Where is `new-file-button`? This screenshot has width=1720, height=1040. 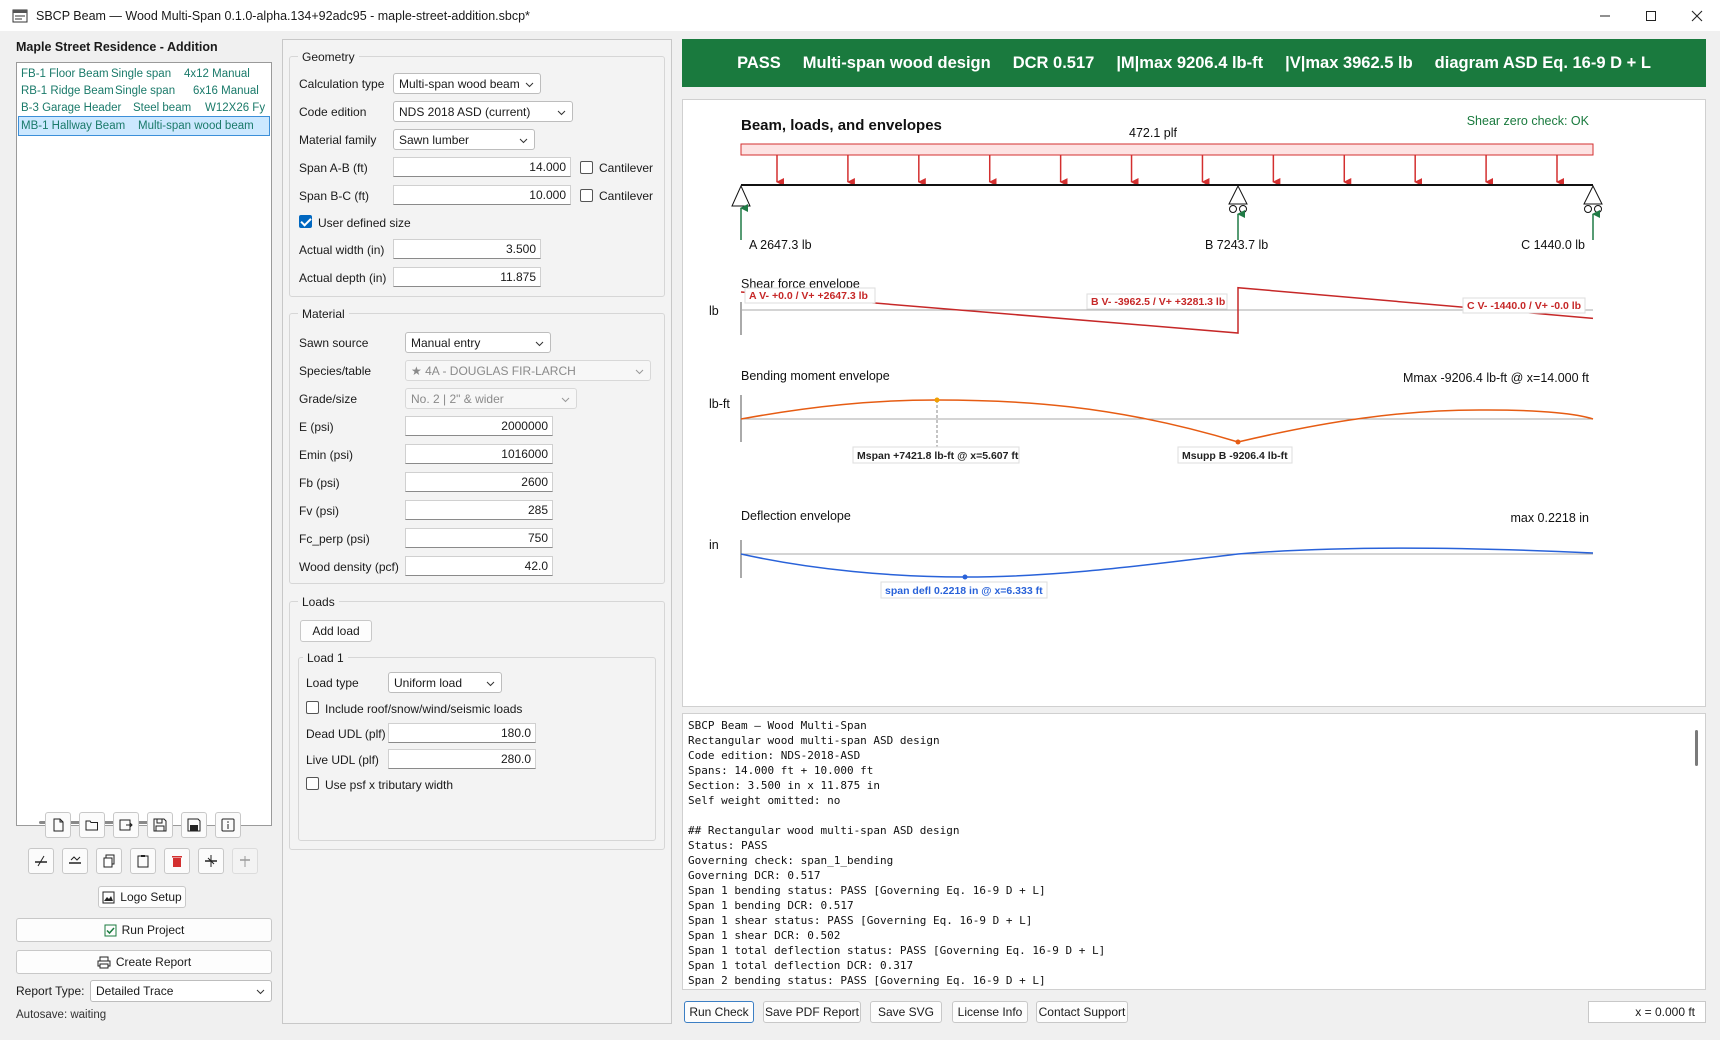
new-file-button is located at coordinates (58, 825).